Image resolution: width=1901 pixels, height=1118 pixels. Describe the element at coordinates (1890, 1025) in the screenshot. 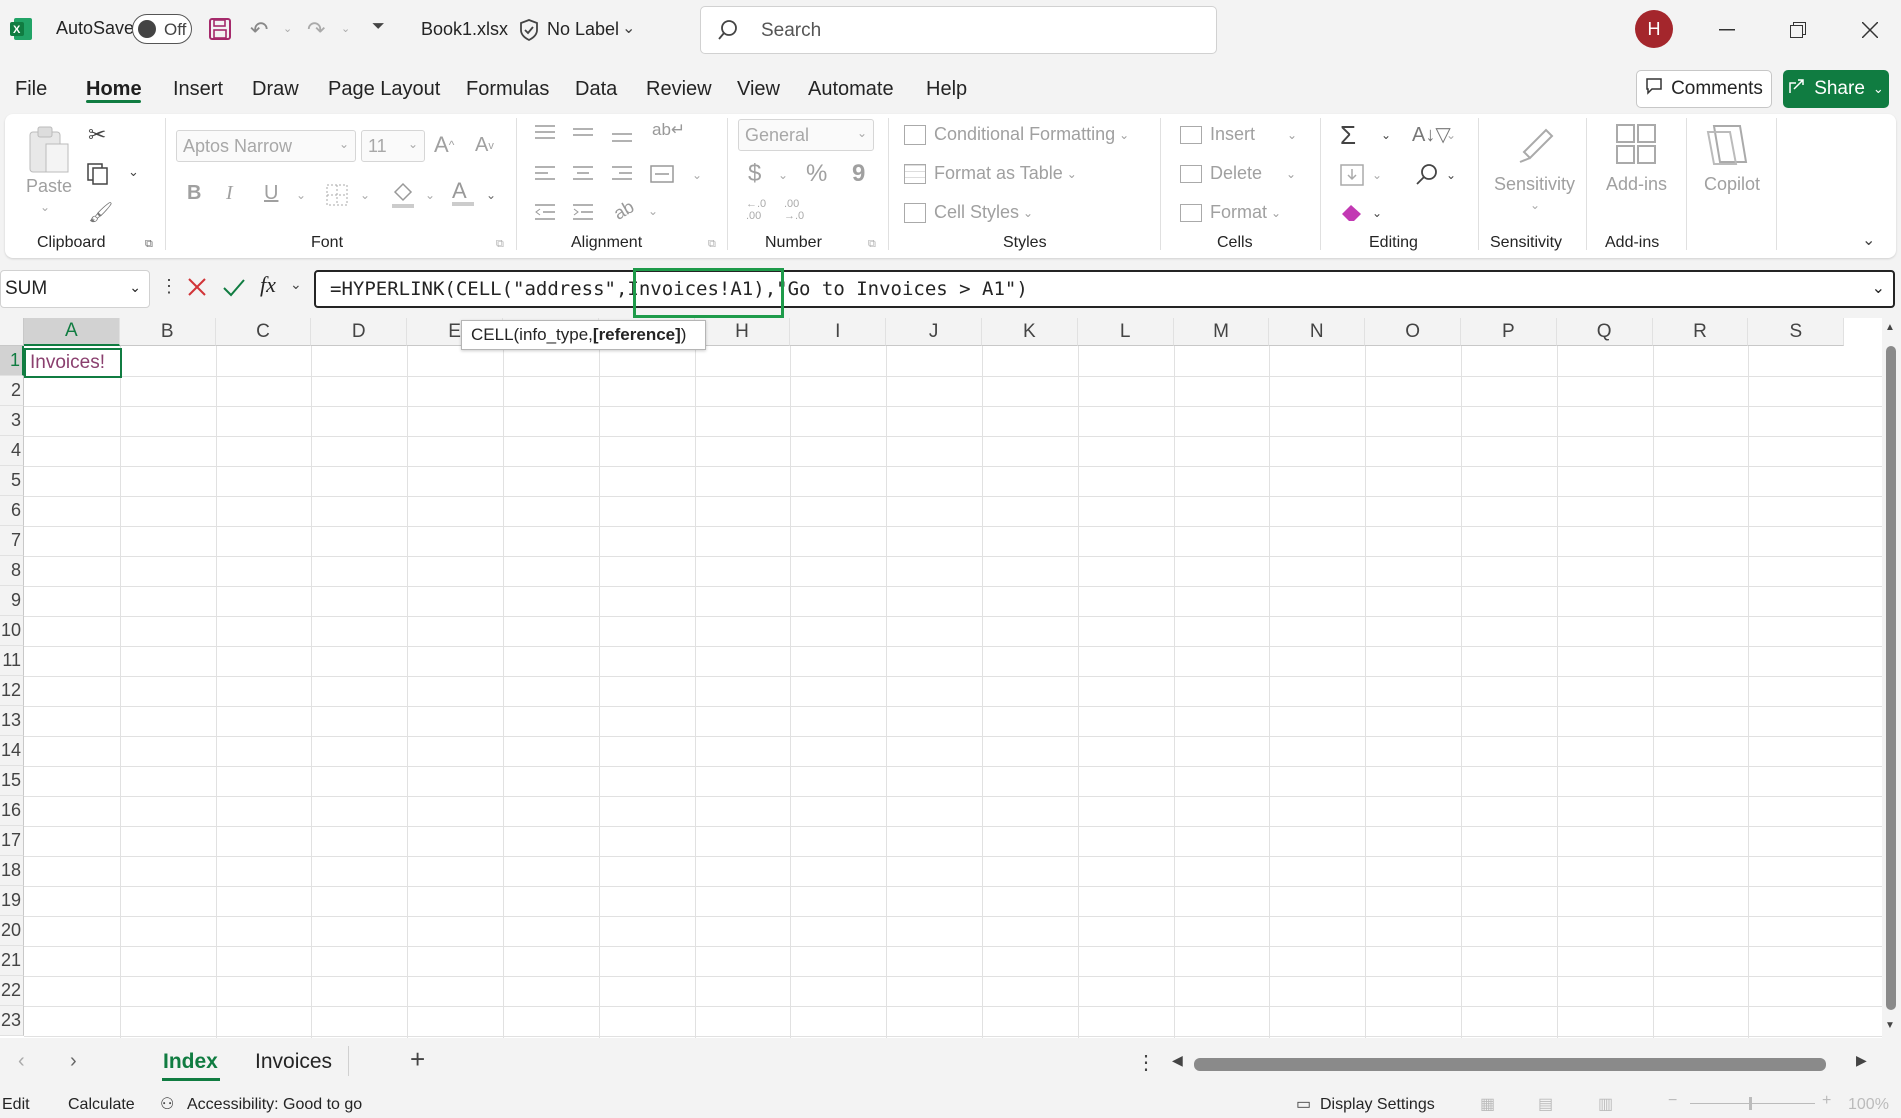

I see `scroll-down-icon: ▼` at that location.